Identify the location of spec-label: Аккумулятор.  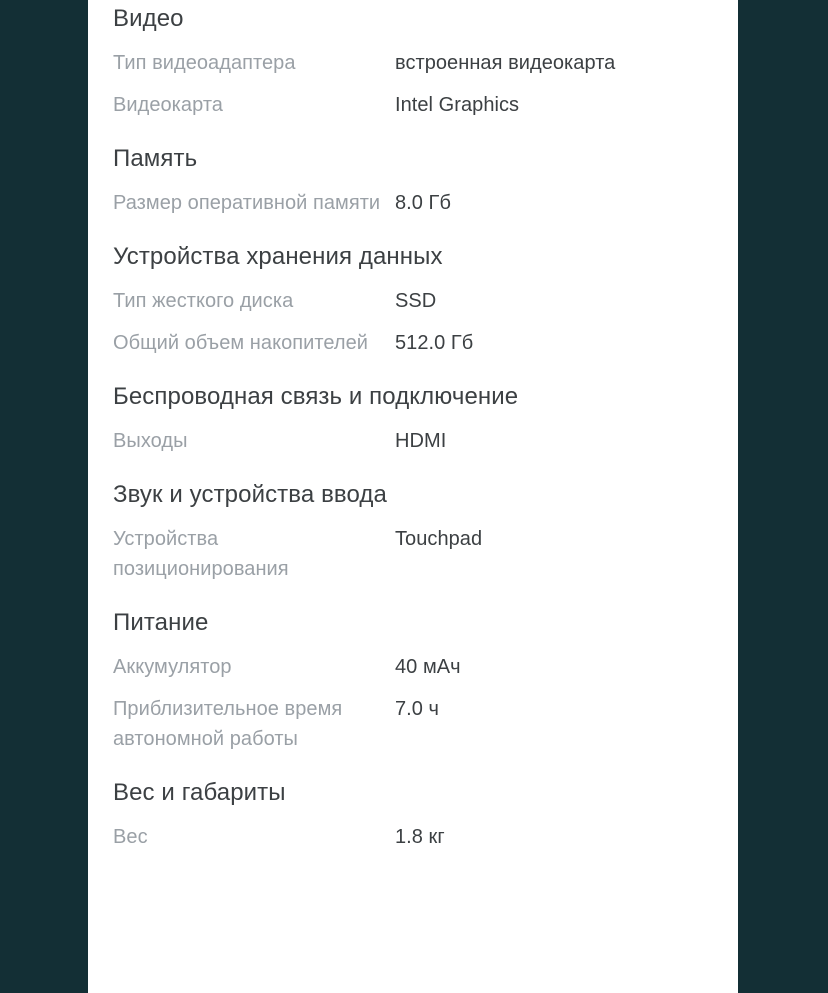
(172, 667).